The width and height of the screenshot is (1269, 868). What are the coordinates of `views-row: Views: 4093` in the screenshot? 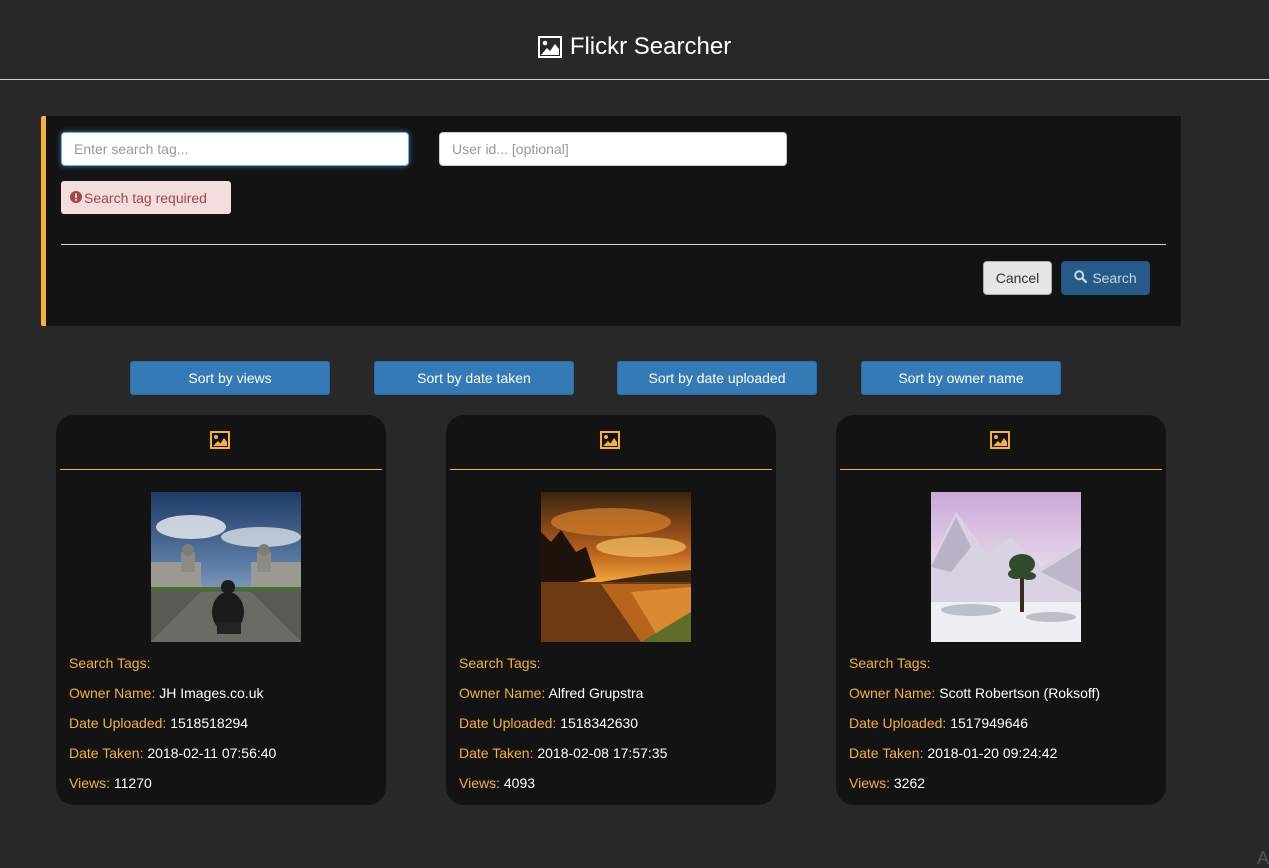 It's located at (497, 783).